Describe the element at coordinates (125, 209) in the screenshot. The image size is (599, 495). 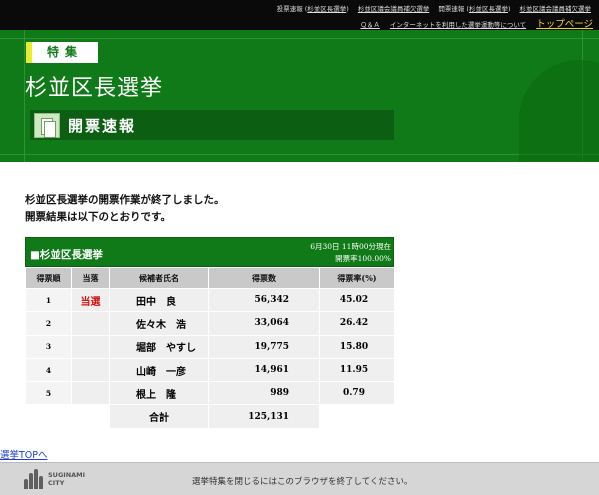
I see `intro-text: 杉並区長選挙の開票作業が終了しました。 開票結果は以下のとおりです。` at that location.